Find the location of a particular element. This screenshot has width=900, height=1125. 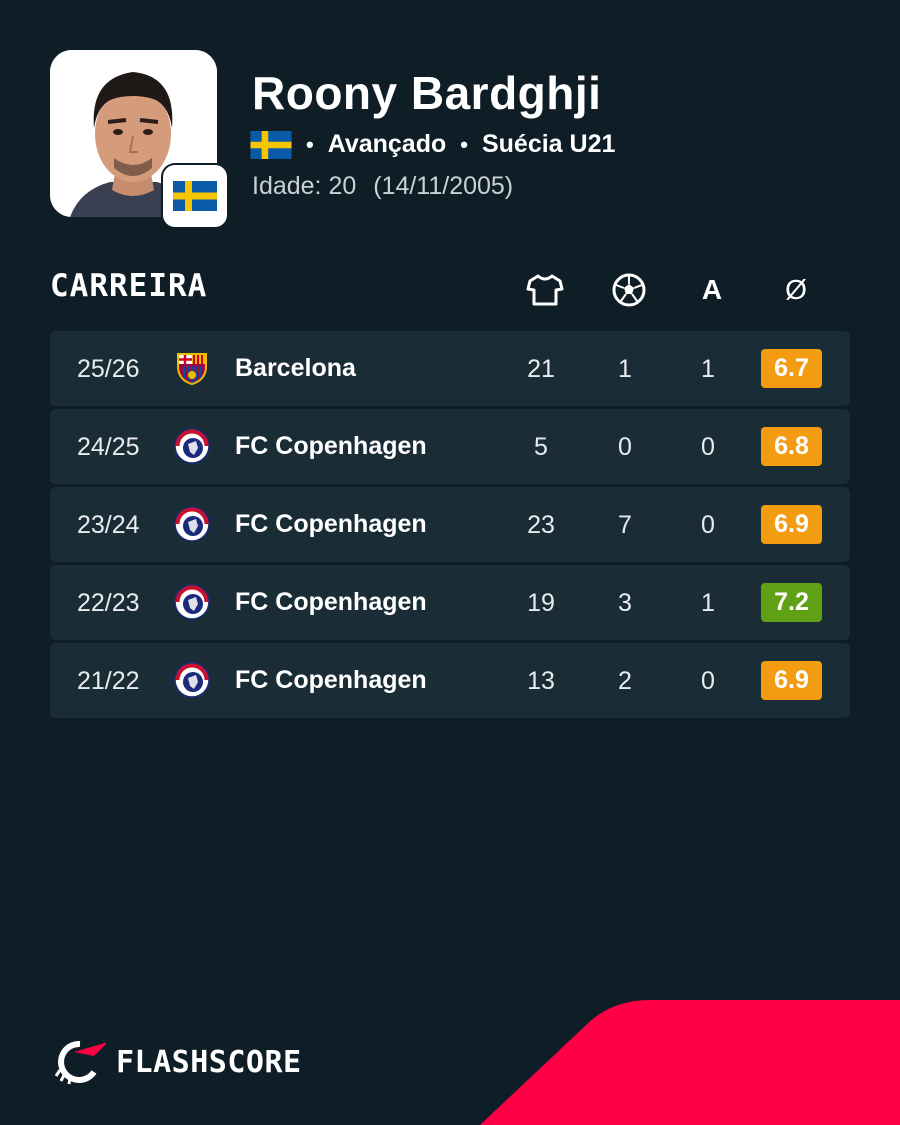

player-age: Idade: 20 (14/11/2005) is located at coordinates (382, 186).